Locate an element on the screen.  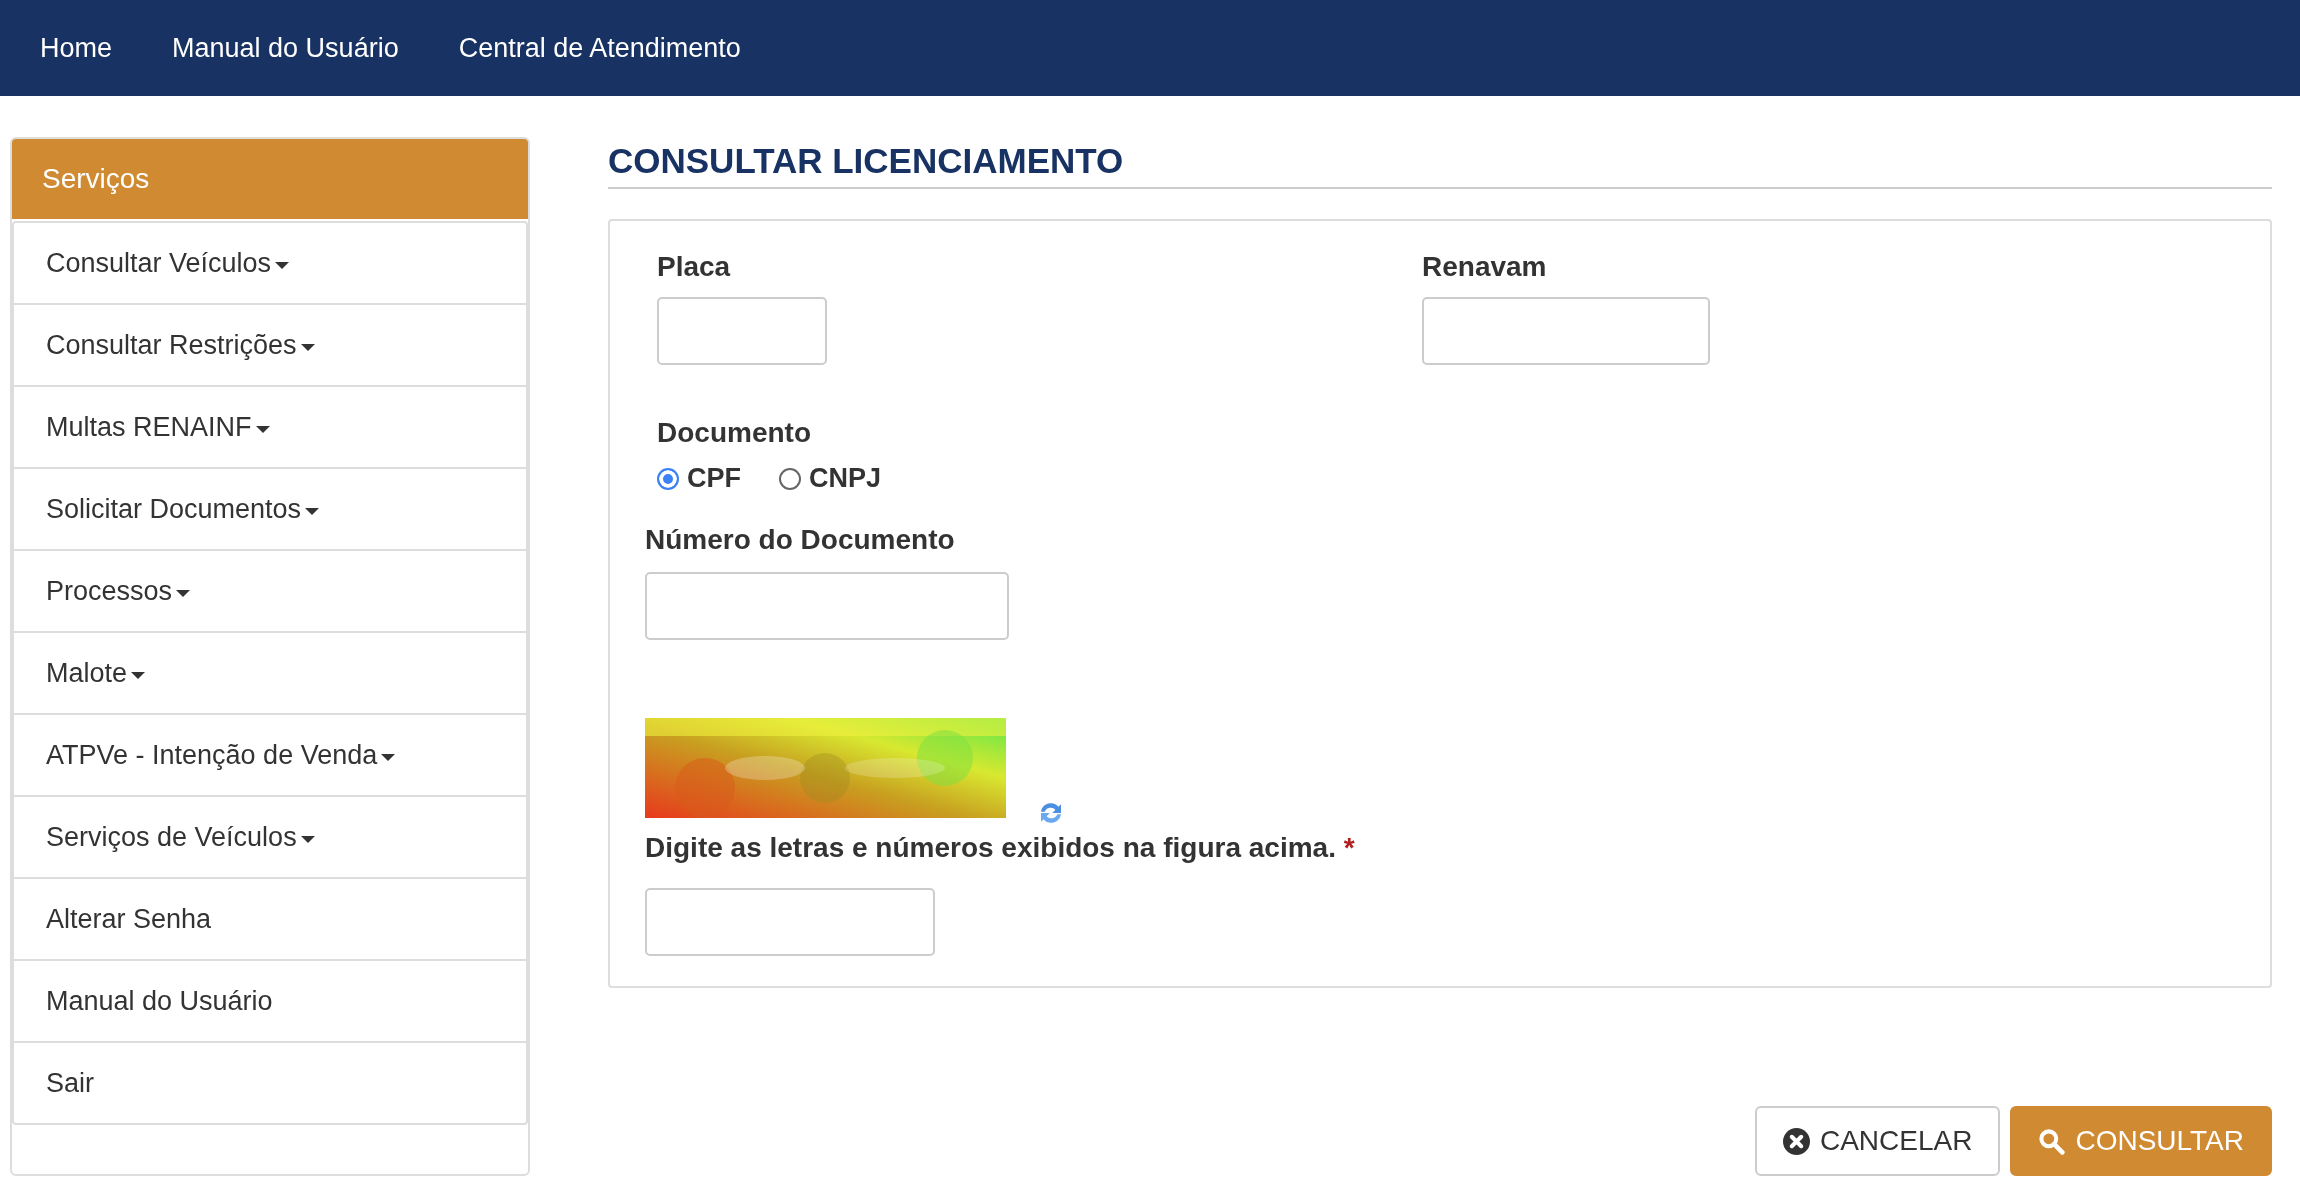
sidebar-header: Serviços is located at coordinates (270, 179).